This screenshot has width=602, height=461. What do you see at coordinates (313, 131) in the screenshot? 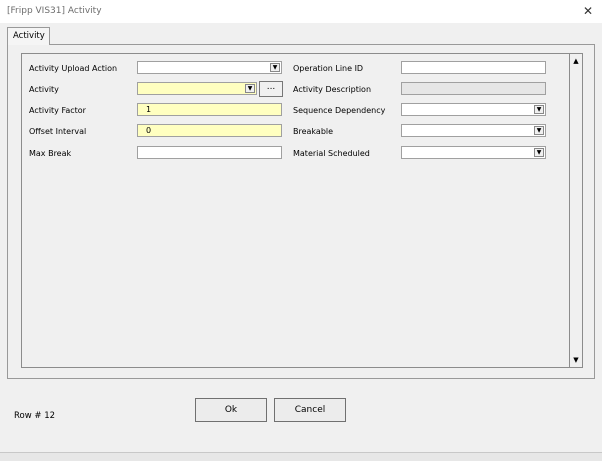
I see `breakable-label: Breakable` at bounding box center [313, 131].